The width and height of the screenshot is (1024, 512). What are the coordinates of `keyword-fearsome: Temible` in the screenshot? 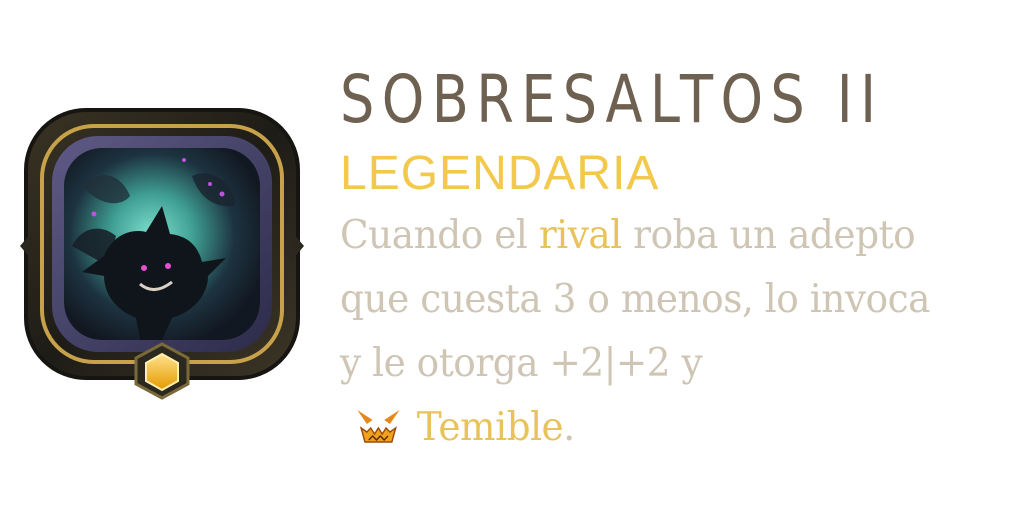 It's located at (490, 427).